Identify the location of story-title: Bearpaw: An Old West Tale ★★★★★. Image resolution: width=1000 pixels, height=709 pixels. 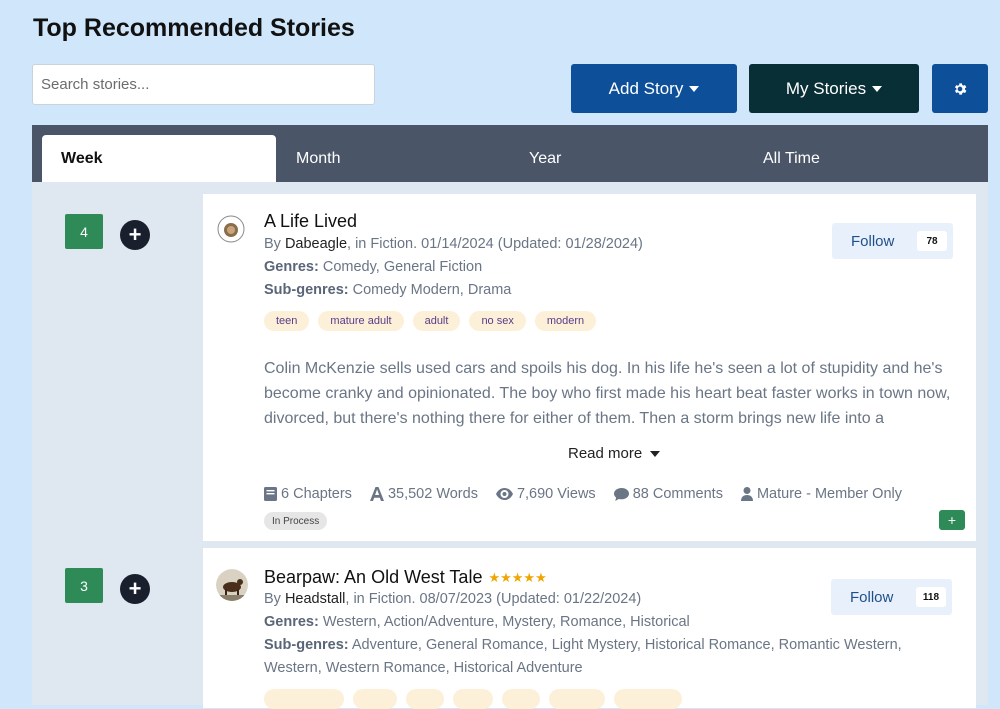
(405, 577).